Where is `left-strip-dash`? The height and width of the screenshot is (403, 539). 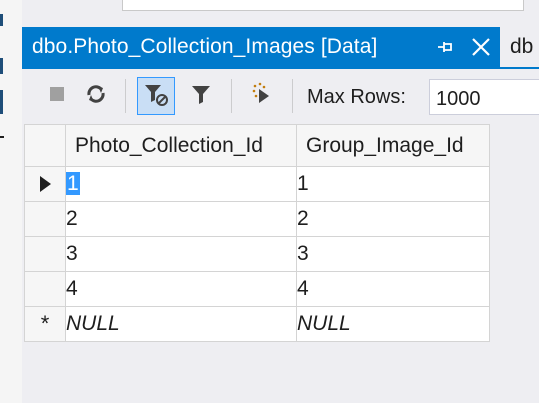 left-strip-dash is located at coordinates (2, 137).